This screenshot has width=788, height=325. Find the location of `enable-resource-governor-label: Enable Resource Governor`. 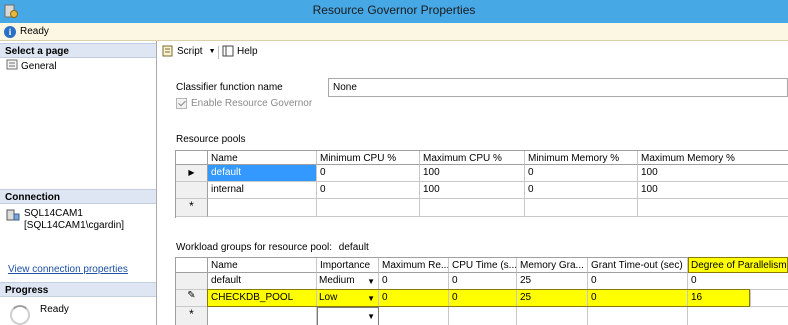

enable-resource-governor-label: Enable Resource Governor is located at coordinates (252, 103).